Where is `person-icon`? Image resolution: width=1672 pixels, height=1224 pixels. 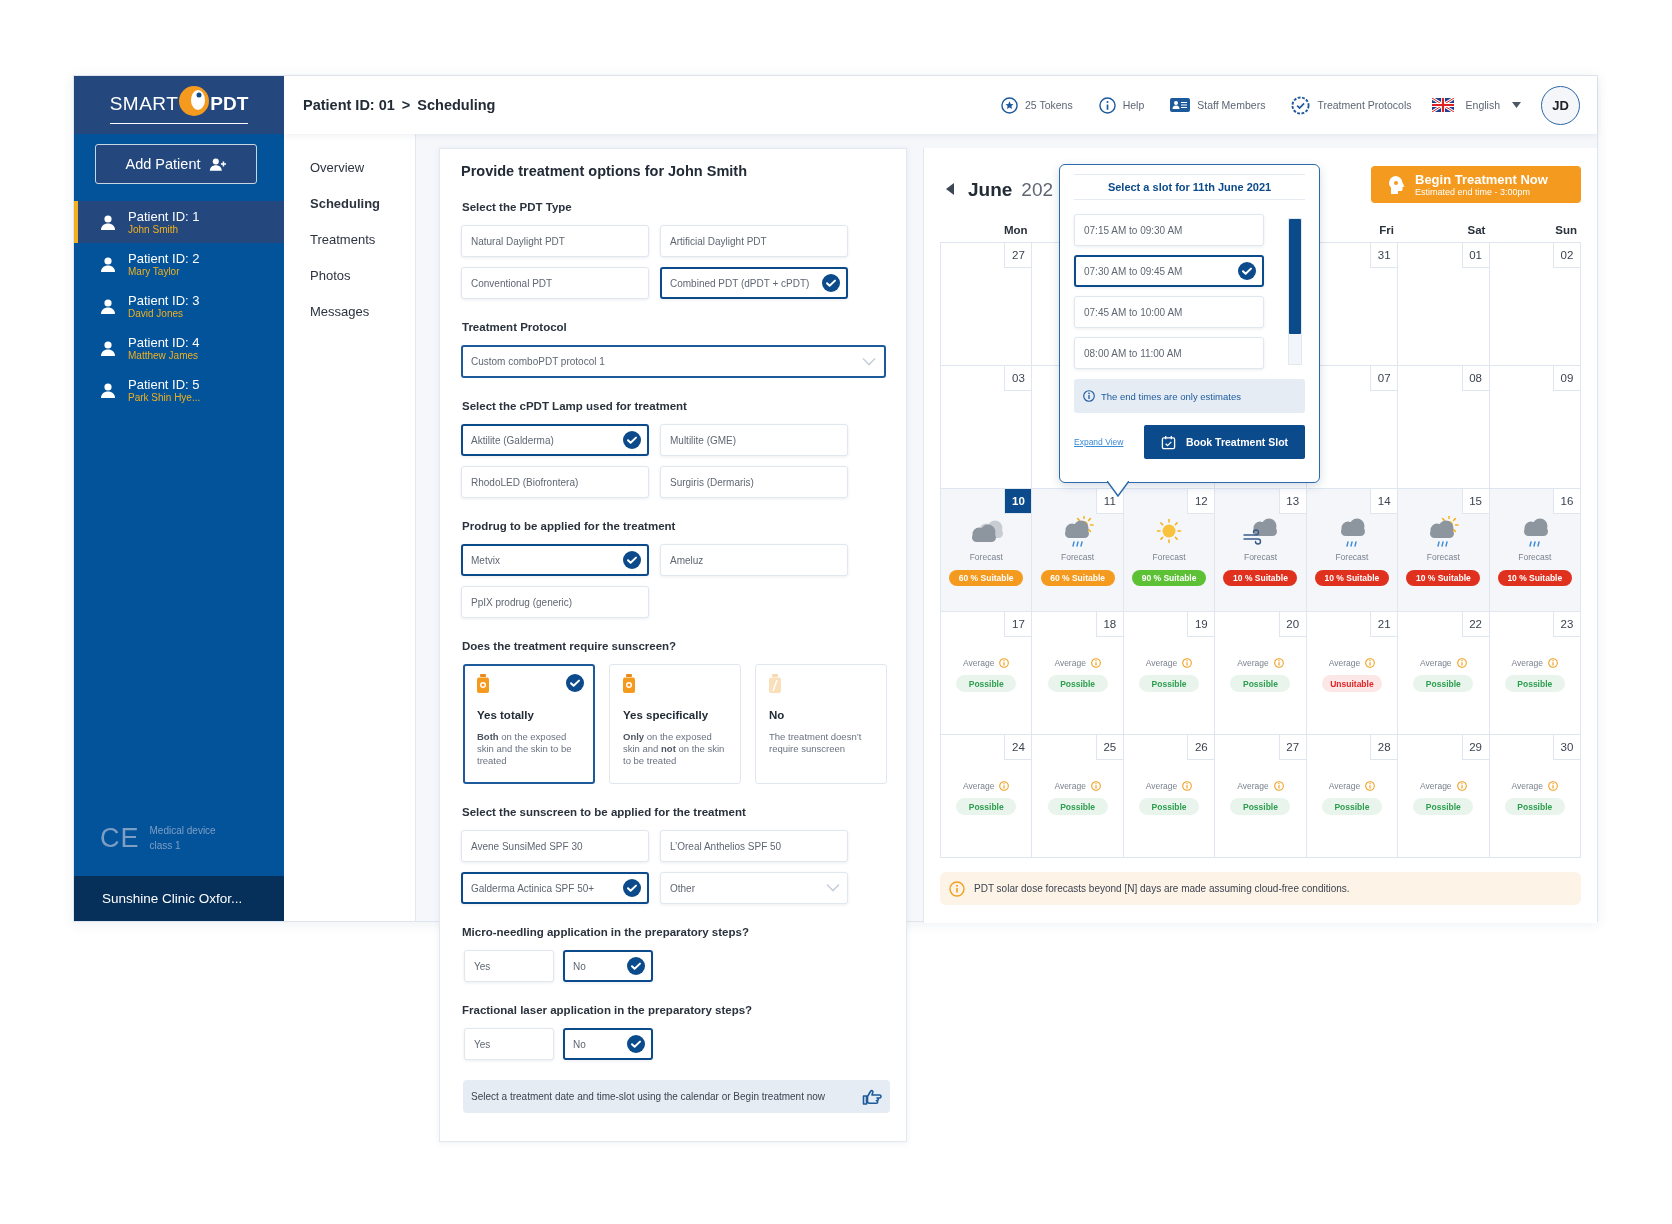
person-icon is located at coordinates (108, 306).